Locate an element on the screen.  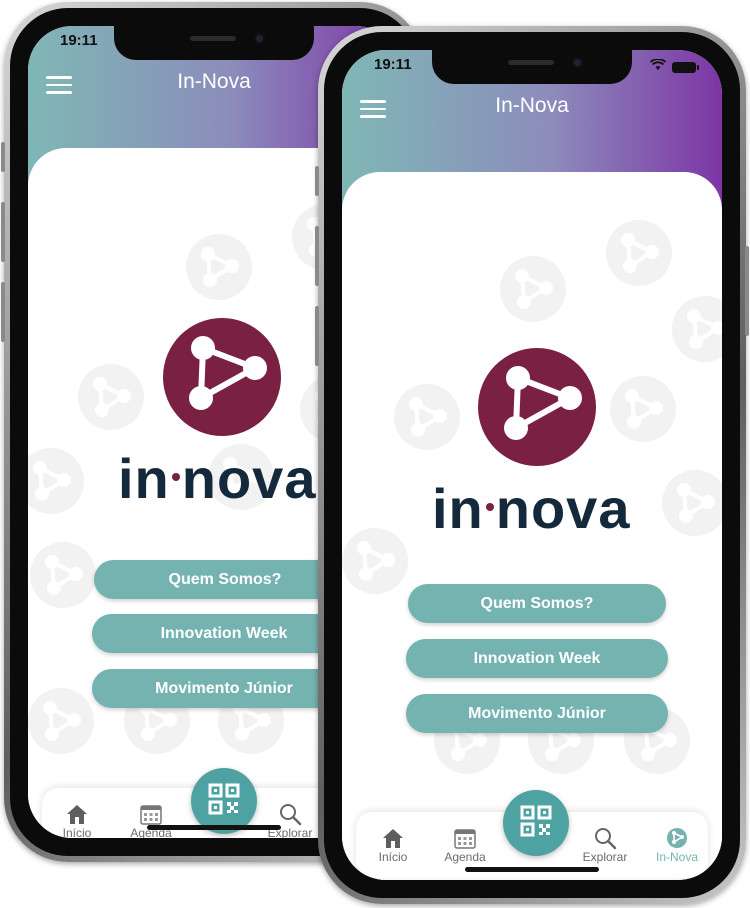
qr-scan-button is located at coordinates (536, 823).